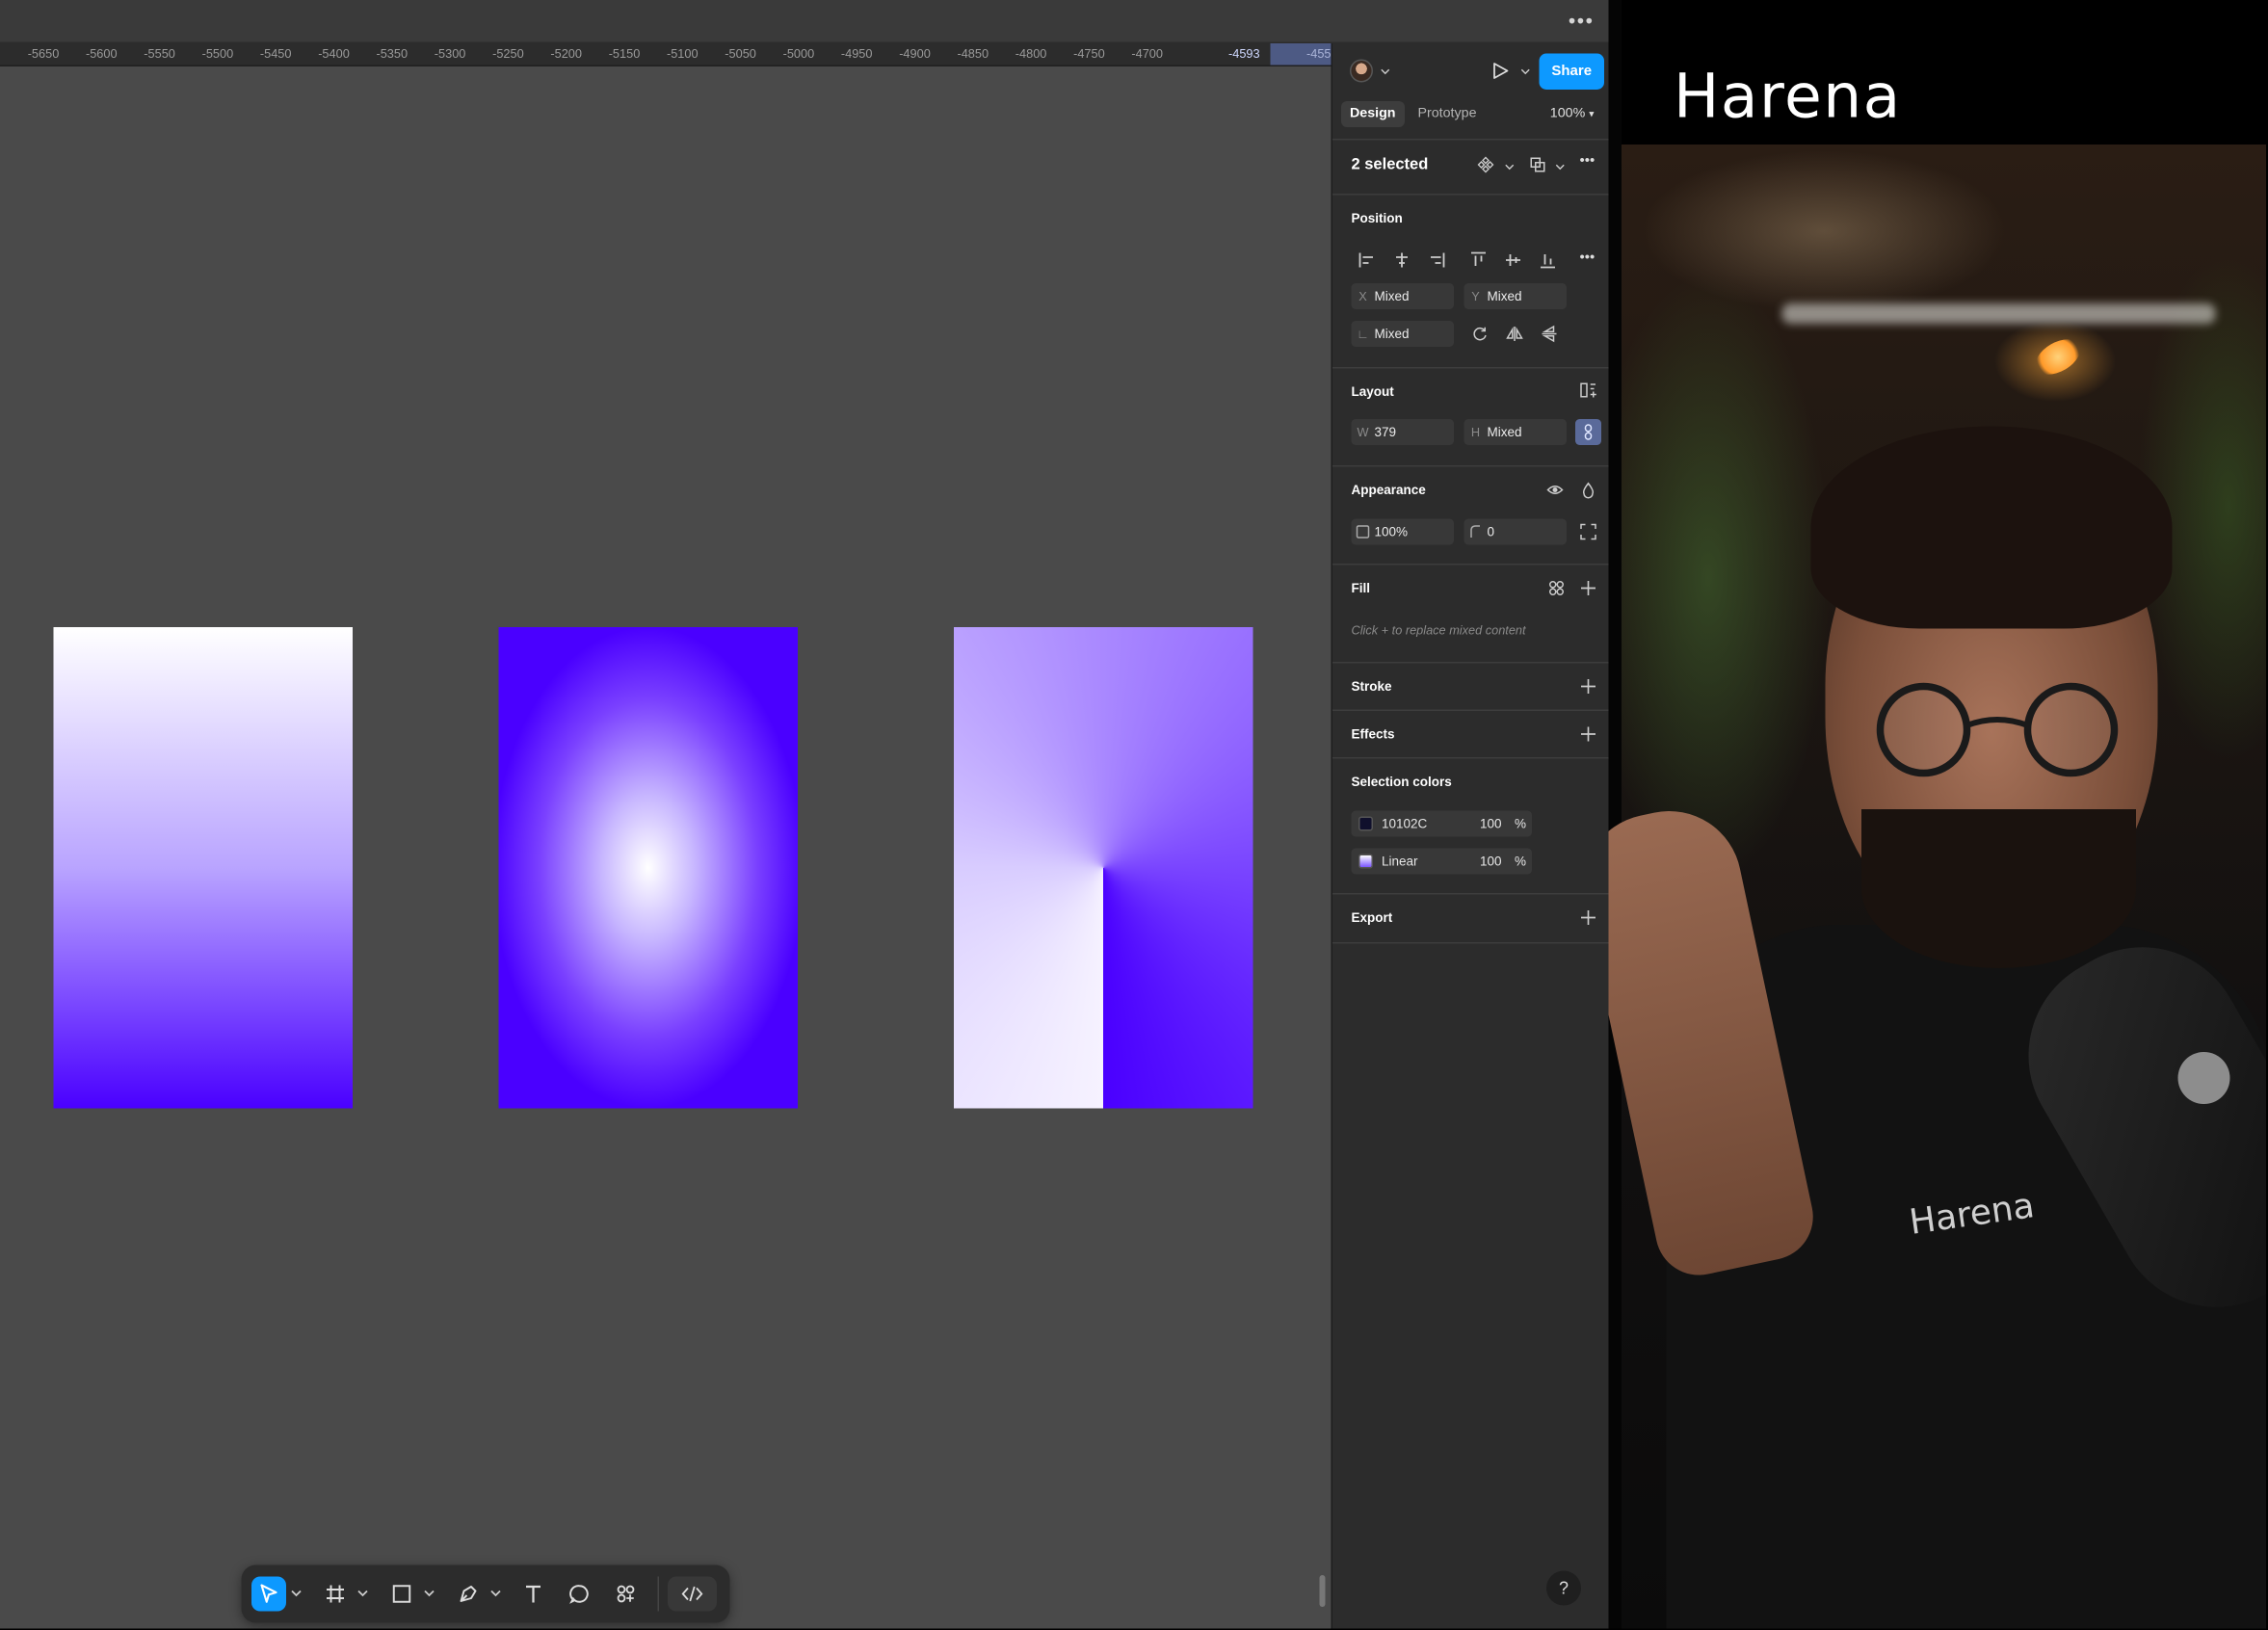  Describe the element at coordinates (1588, 918) in the screenshot. I see `add-export-icon` at that location.